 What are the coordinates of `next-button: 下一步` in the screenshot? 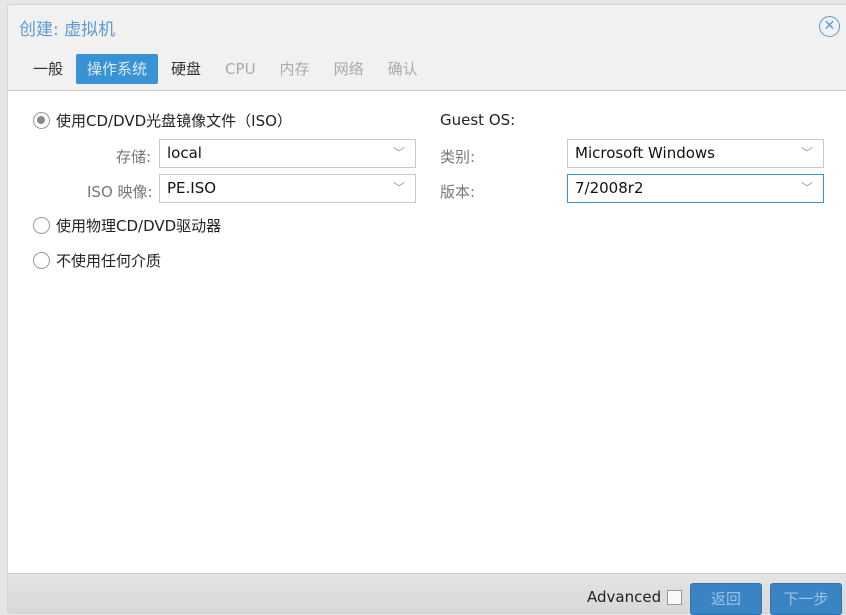 It's located at (806, 599).